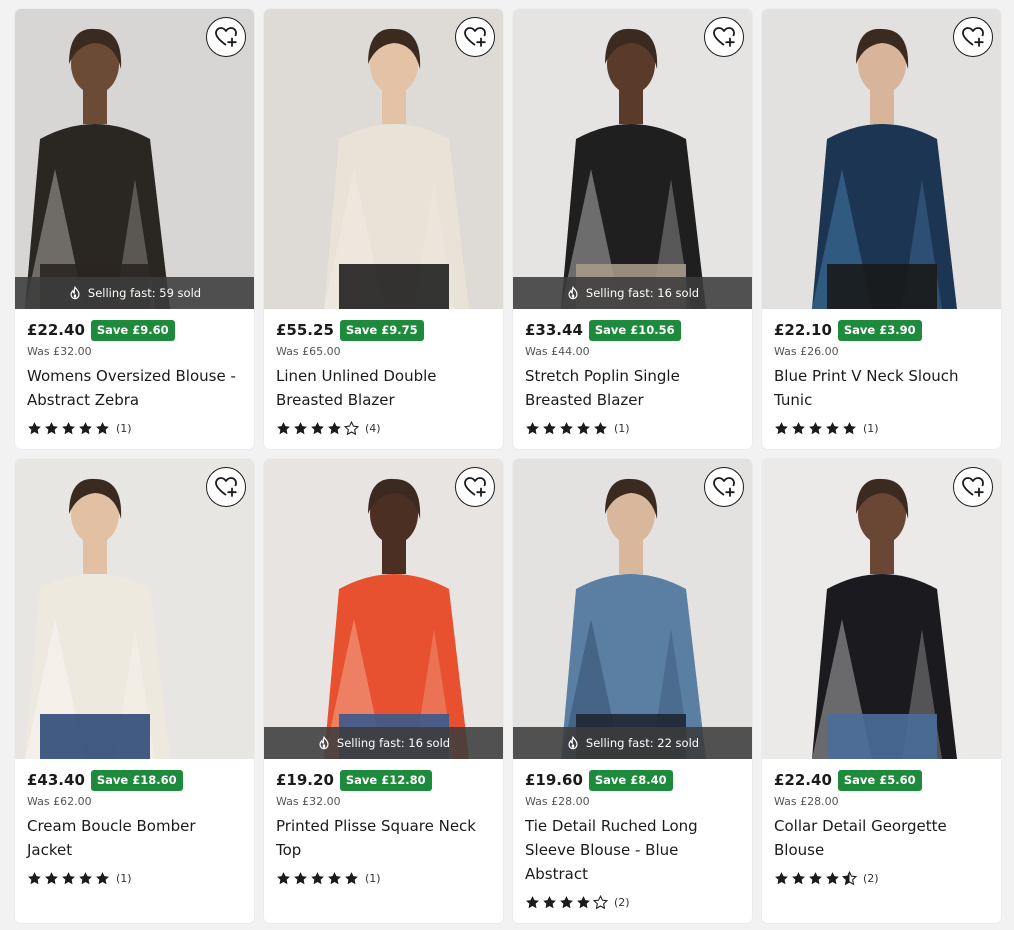 This screenshot has height=930, width=1014. What do you see at coordinates (881, 388) in the screenshot?
I see `product-title: Blue Print V Neck Slouch Tunic` at bounding box center [881, 388].